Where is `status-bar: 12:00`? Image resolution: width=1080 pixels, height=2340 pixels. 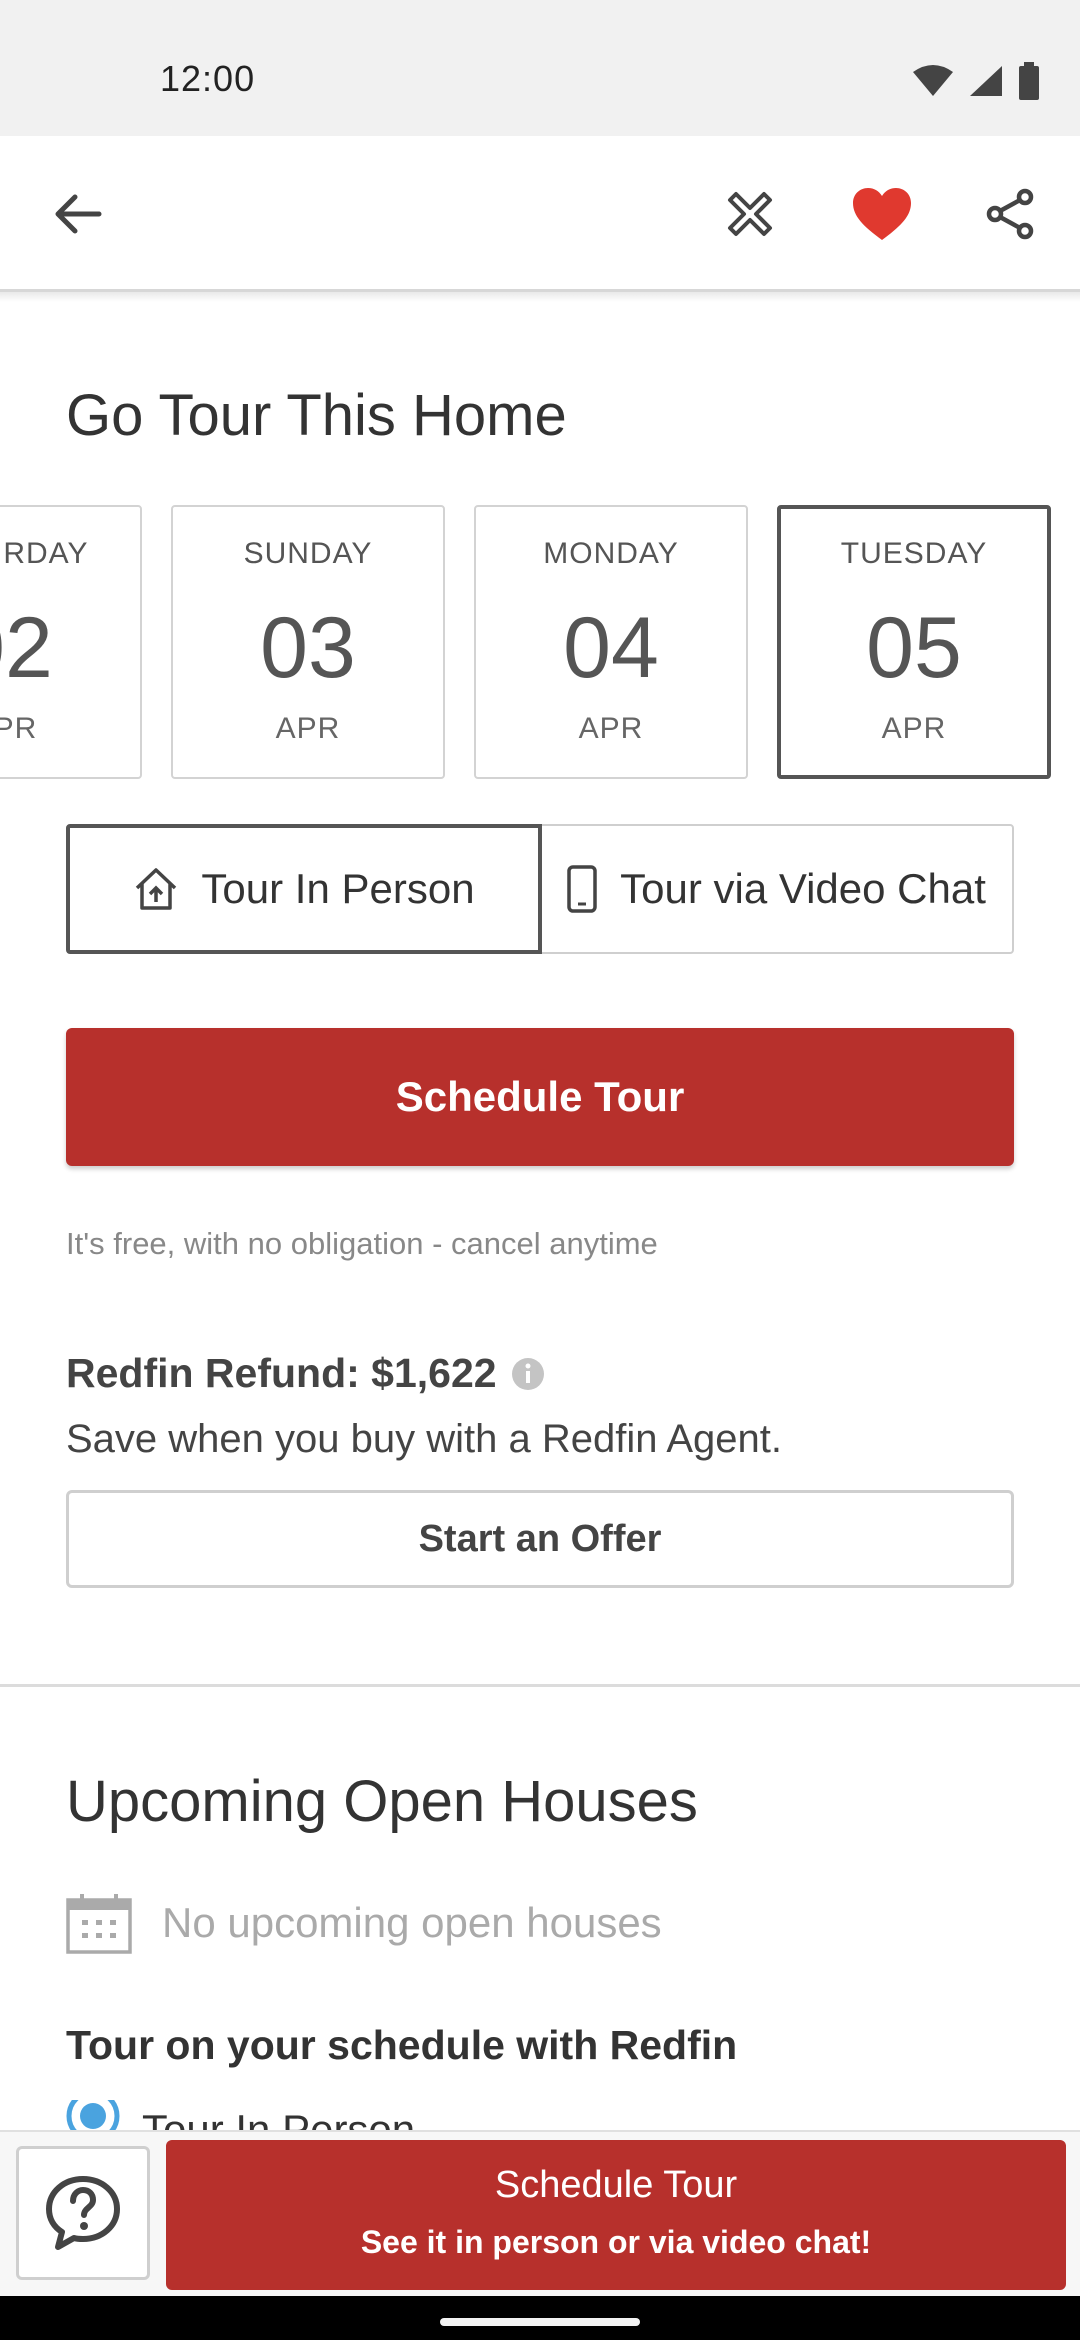
status-bar: 12:00 is located at coordinates (540, 68).